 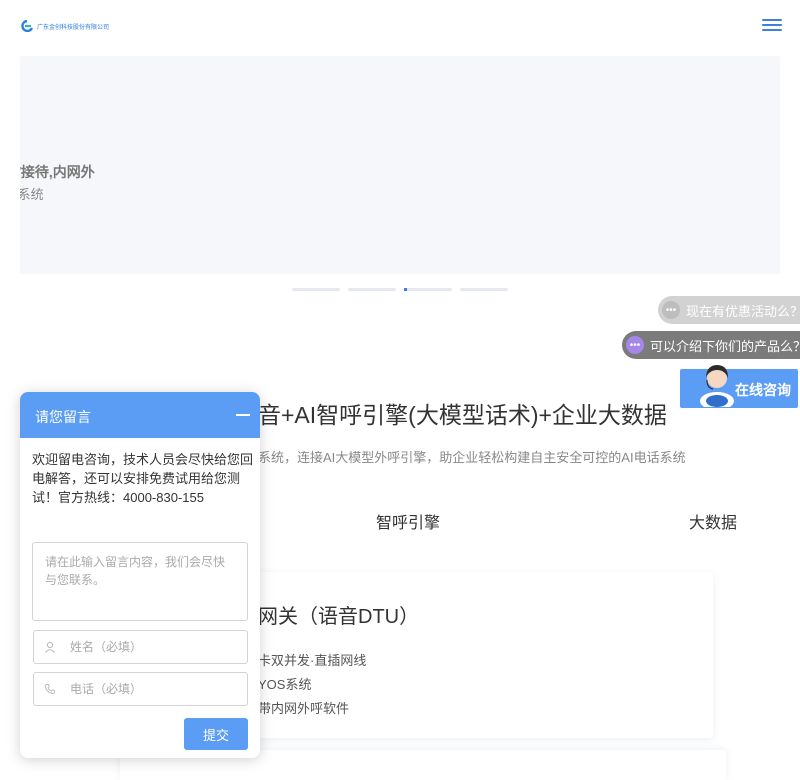 What do you see at coordinates (400, 28) in the screenshot?
I see `site-header: 广东金创科技股份有限公司` at bounding box center [400, 28].